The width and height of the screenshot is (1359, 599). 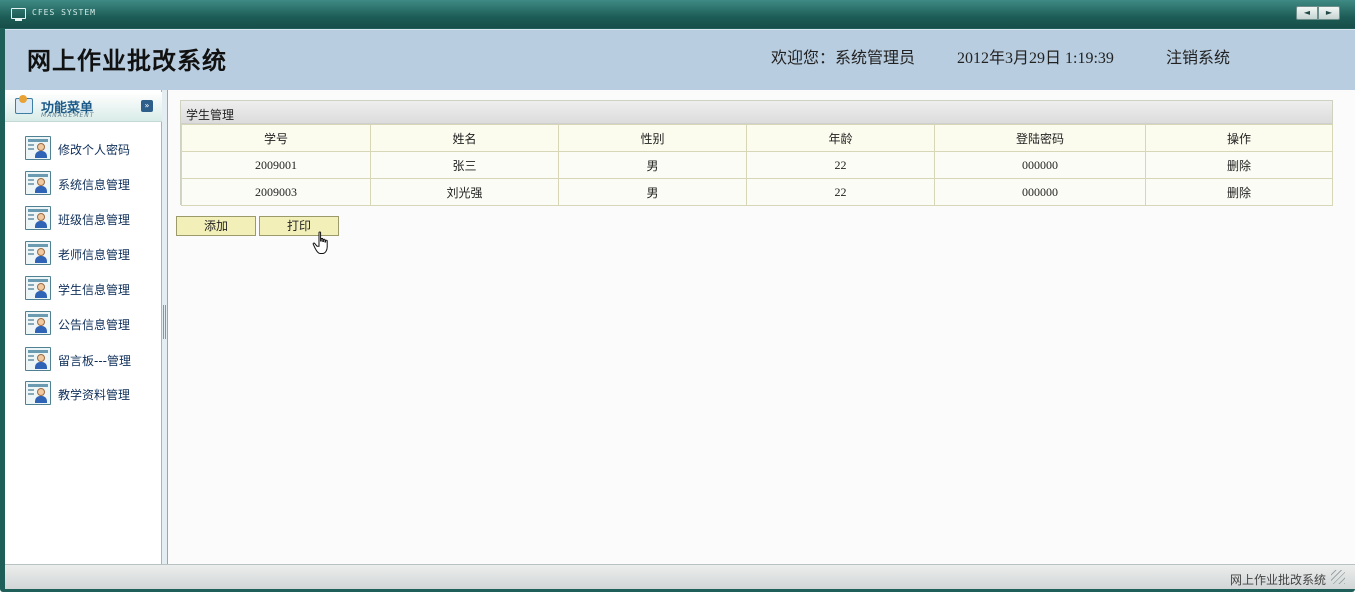 What do you see at coordinates (276, 192) in the screenshot?
I see `student-id-cell: 2009003` at bounding box center [276, 192].